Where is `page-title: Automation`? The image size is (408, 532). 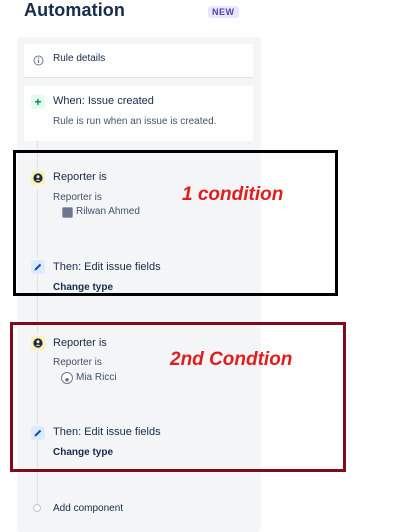
page-title: Automation is located at coordinates (74, 10).